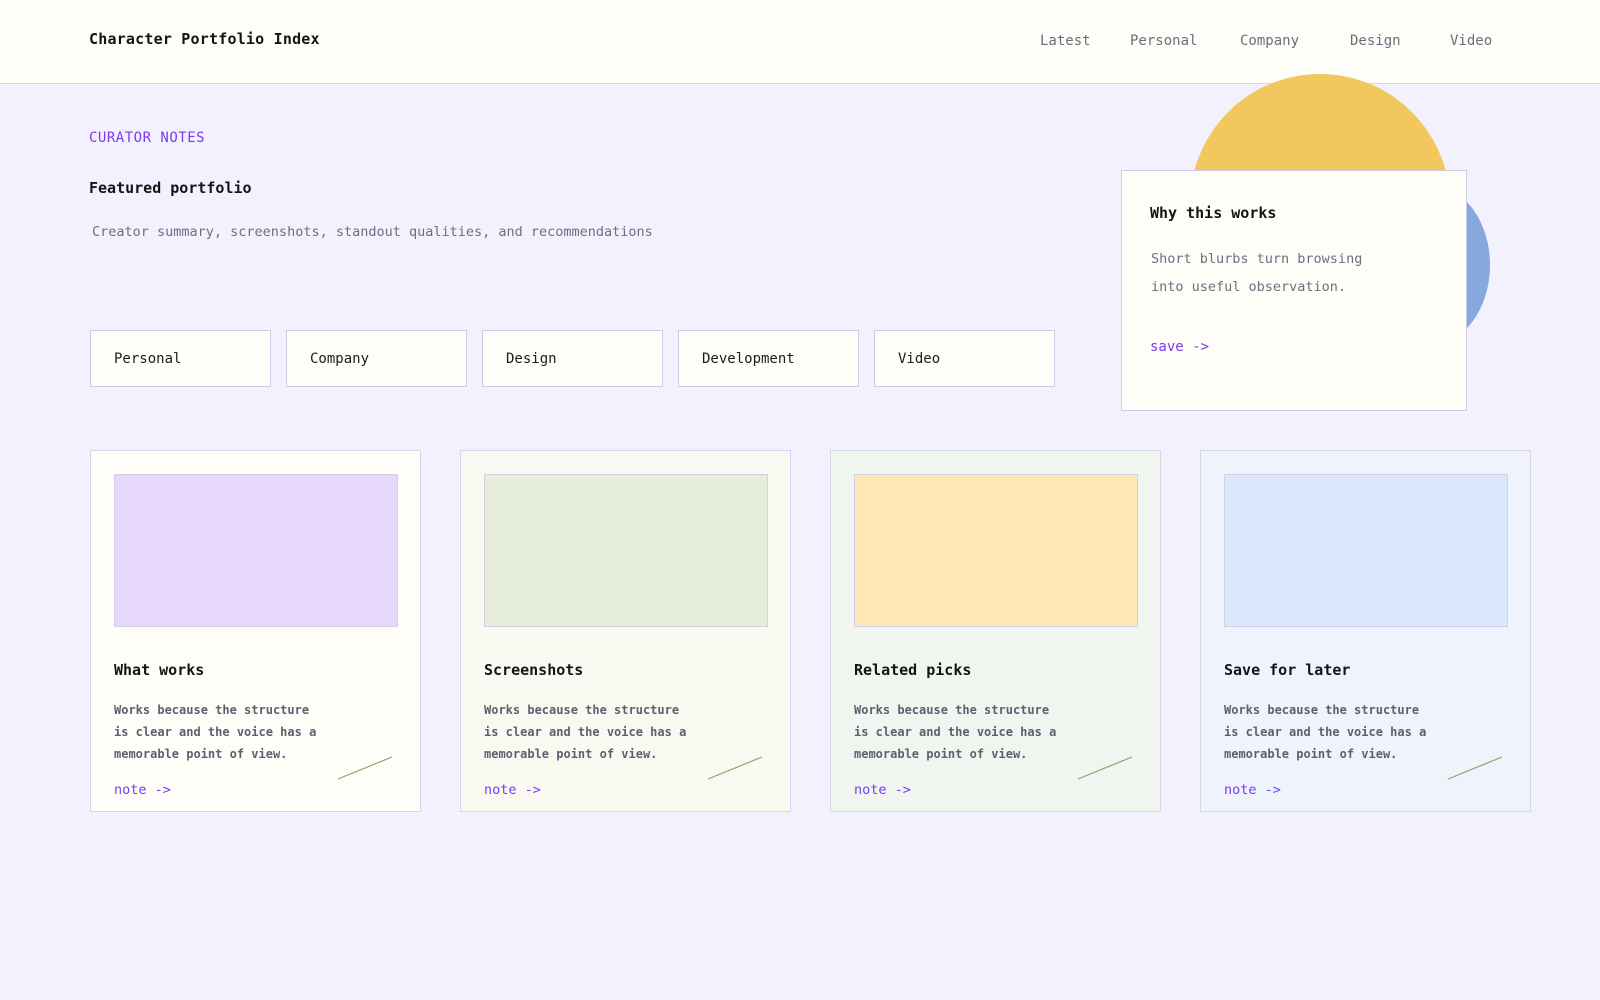 Image resolution: width=1600 pixels, height=1000 pixels. I want to click on nav-video: Video, so click(1471, 41).